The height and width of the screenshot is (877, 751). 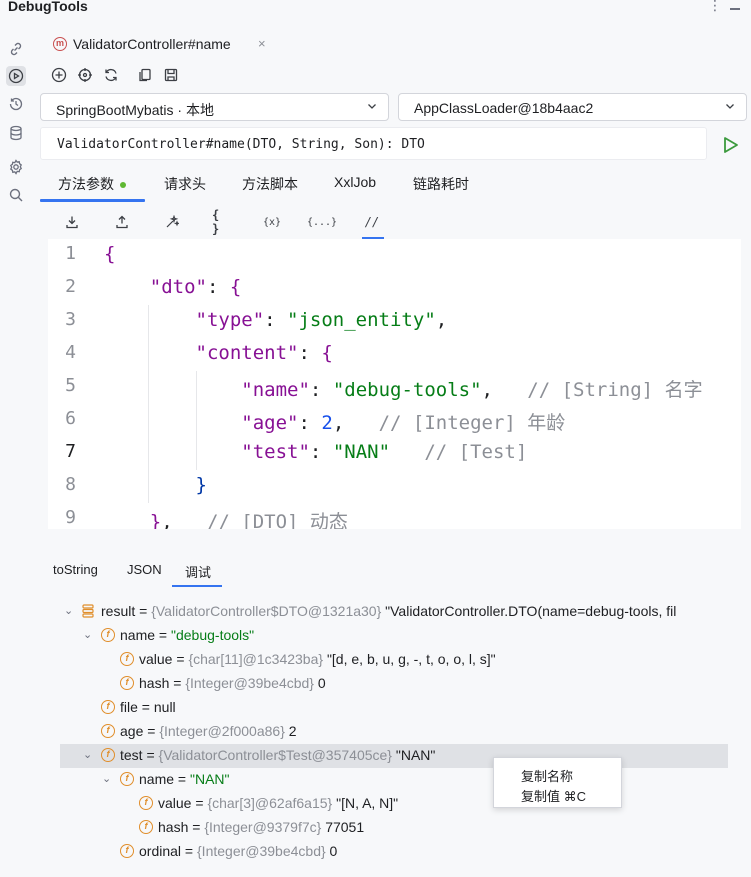 What do you see at coordinates (171, 75) in the screenshot?
I see `save-icon` at bounding box center [171, 75].